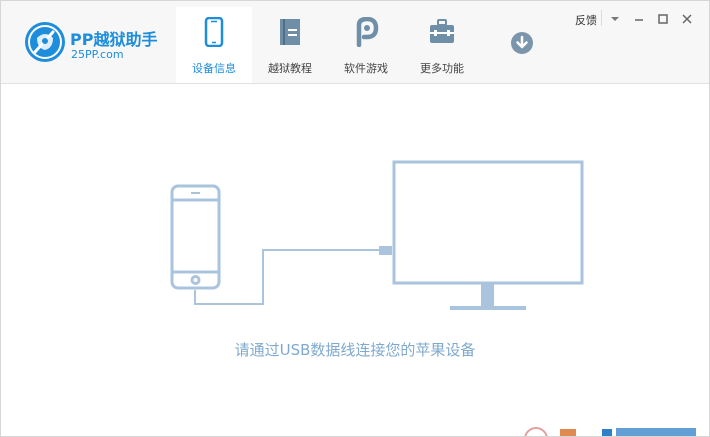 Image resolution: width=710 pixels, height=437 pixels. I want to click on tab-apps-games: 软件游戏, so click(366, 45).